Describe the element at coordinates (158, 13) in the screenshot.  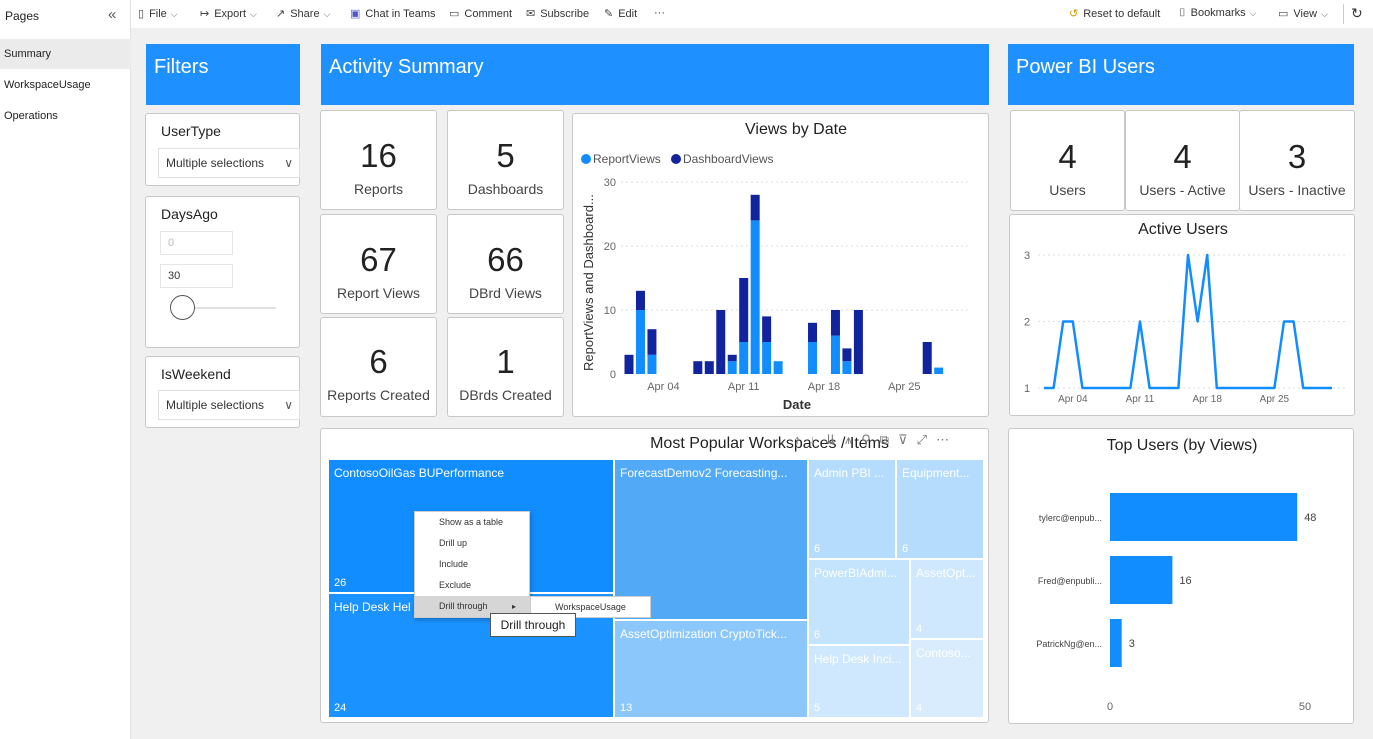
I see `file-menu: ▯ File ⌵` at that location.